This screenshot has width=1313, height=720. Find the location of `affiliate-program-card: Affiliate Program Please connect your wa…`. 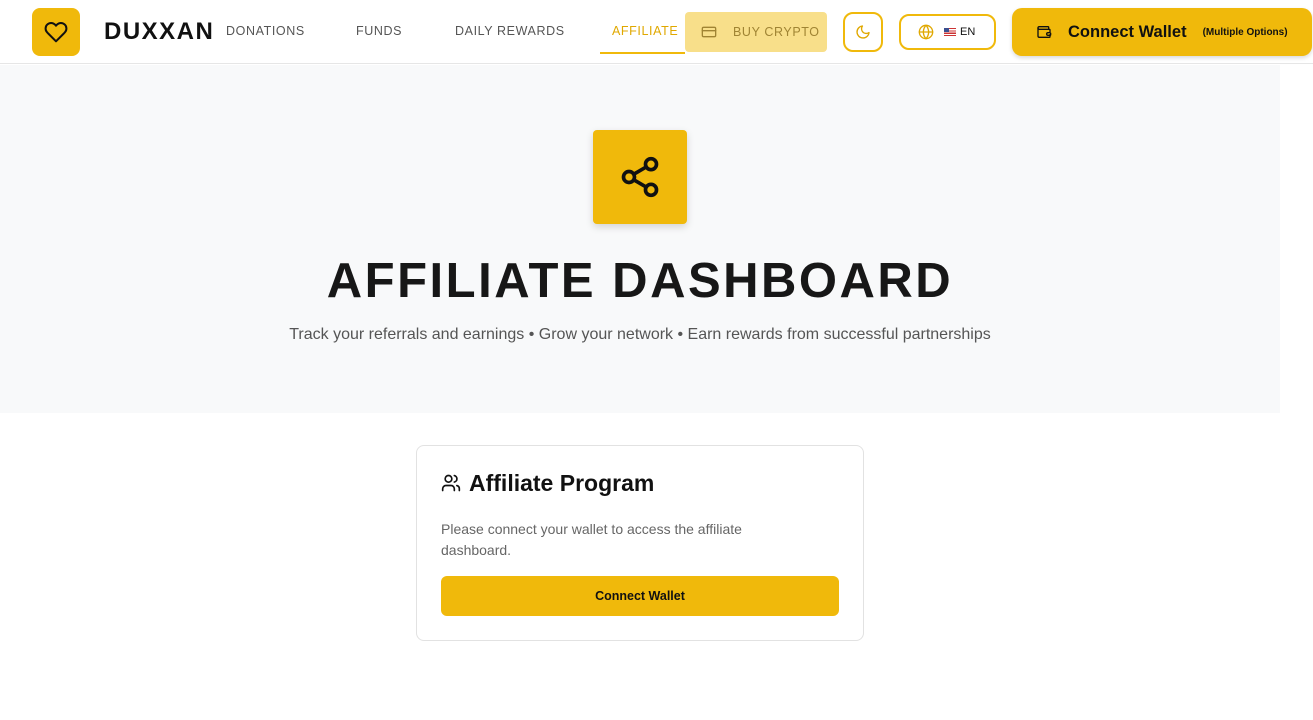

affiliate-program-card: Affiliate Program Please connect your wa… is located at coordinates (640, 543).